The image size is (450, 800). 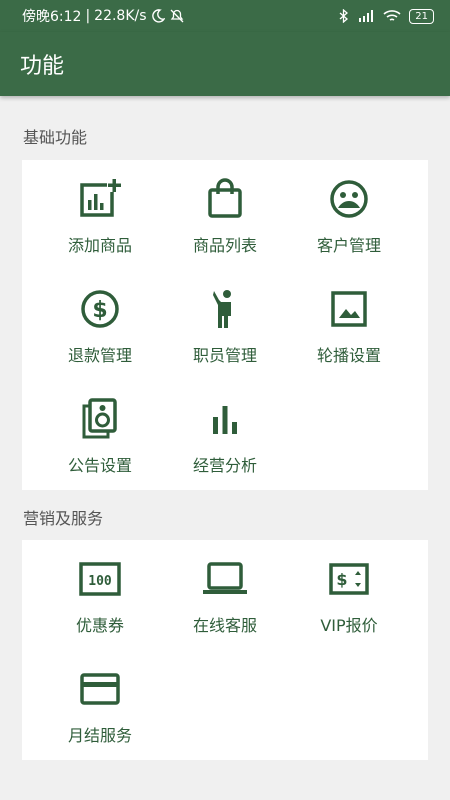 I want to click on vip-quote-label: VIP报价, so click(x=349, y=625).